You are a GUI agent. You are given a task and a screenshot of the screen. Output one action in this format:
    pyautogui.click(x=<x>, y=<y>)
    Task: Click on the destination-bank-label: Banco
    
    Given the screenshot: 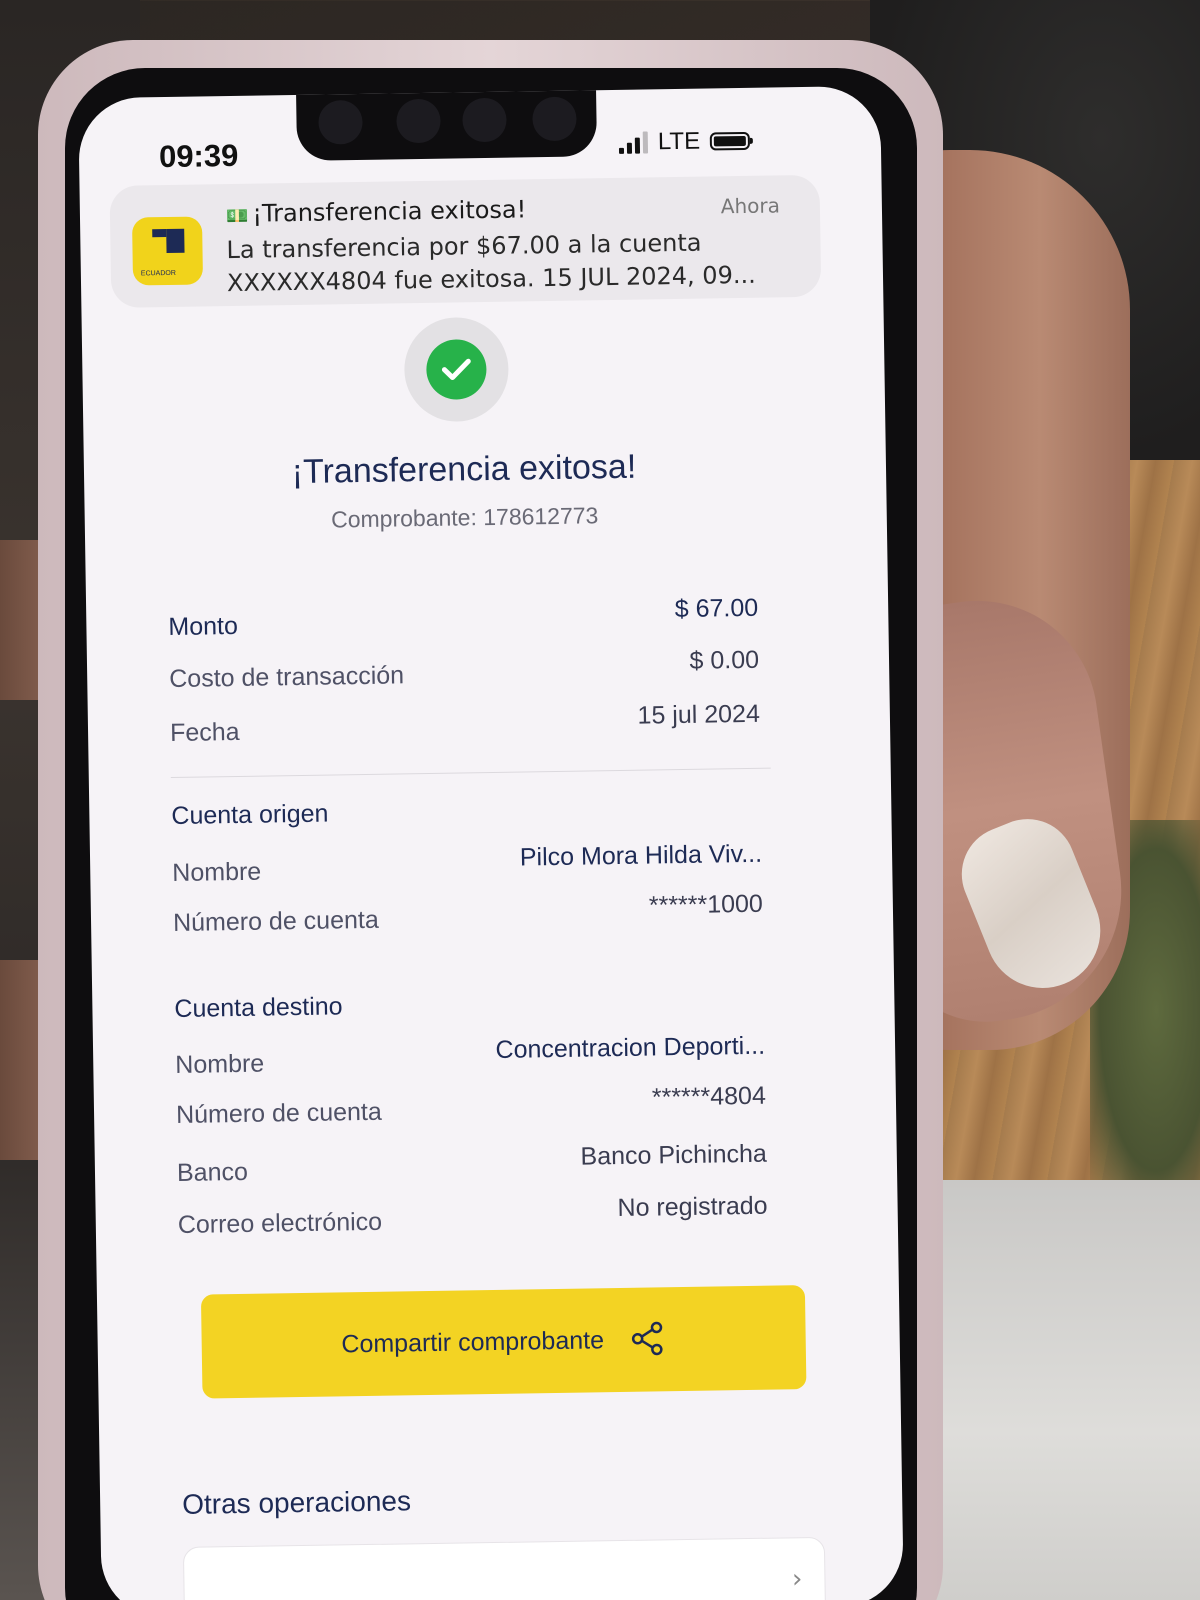 What is the action you would take?
    pyautogui.click(x=212, y=1172)
    